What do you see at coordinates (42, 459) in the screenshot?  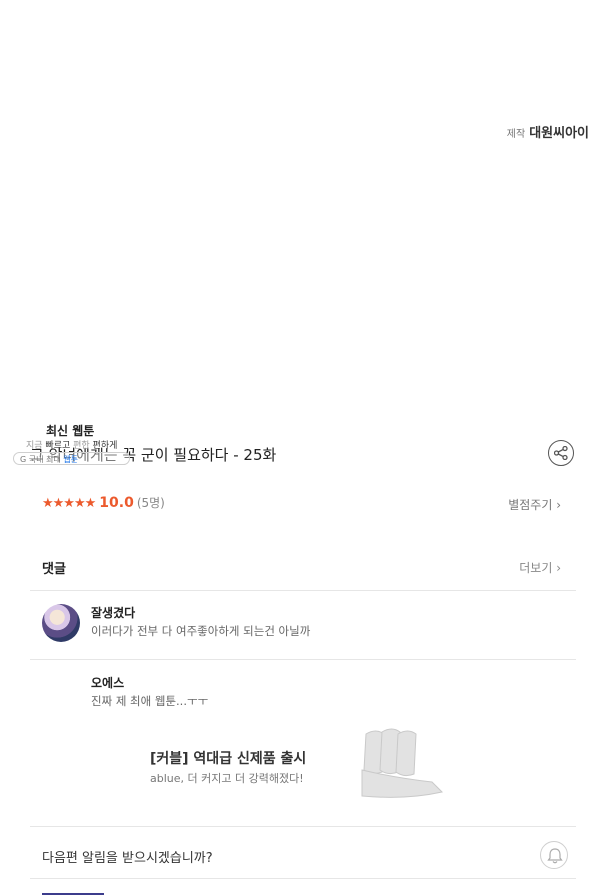 I see `promo-pill-text: G 국내 최대` at bounding box center [42, 459].